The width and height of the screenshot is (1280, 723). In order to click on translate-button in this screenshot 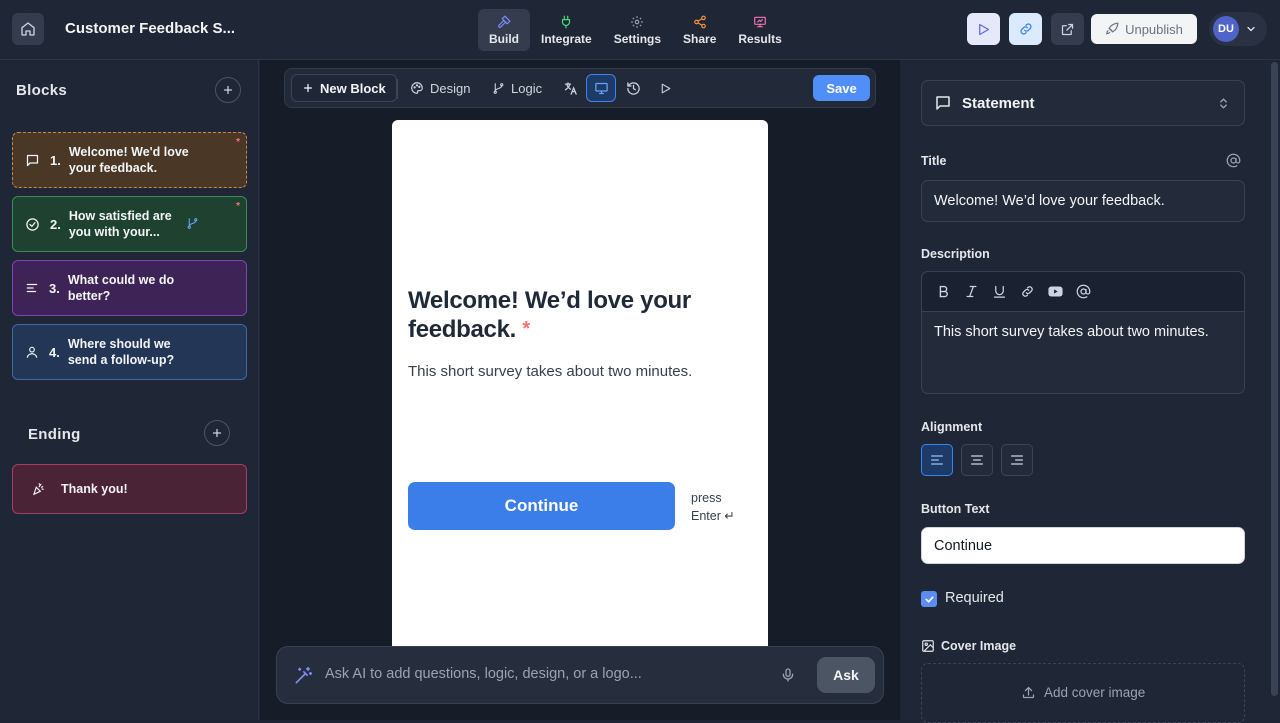, I will do `click(570, 88)`.